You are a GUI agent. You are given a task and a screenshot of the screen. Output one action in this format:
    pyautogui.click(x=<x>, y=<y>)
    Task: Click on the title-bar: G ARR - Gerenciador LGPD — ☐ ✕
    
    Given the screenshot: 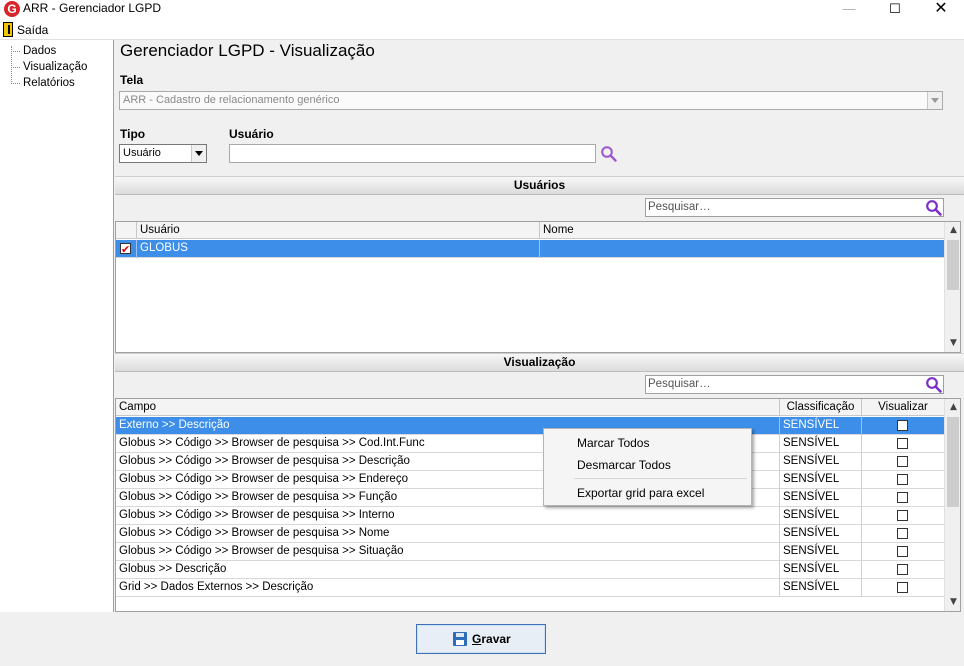 What is the action you would take?
    pyautogui.click(x=482, y=10)
    